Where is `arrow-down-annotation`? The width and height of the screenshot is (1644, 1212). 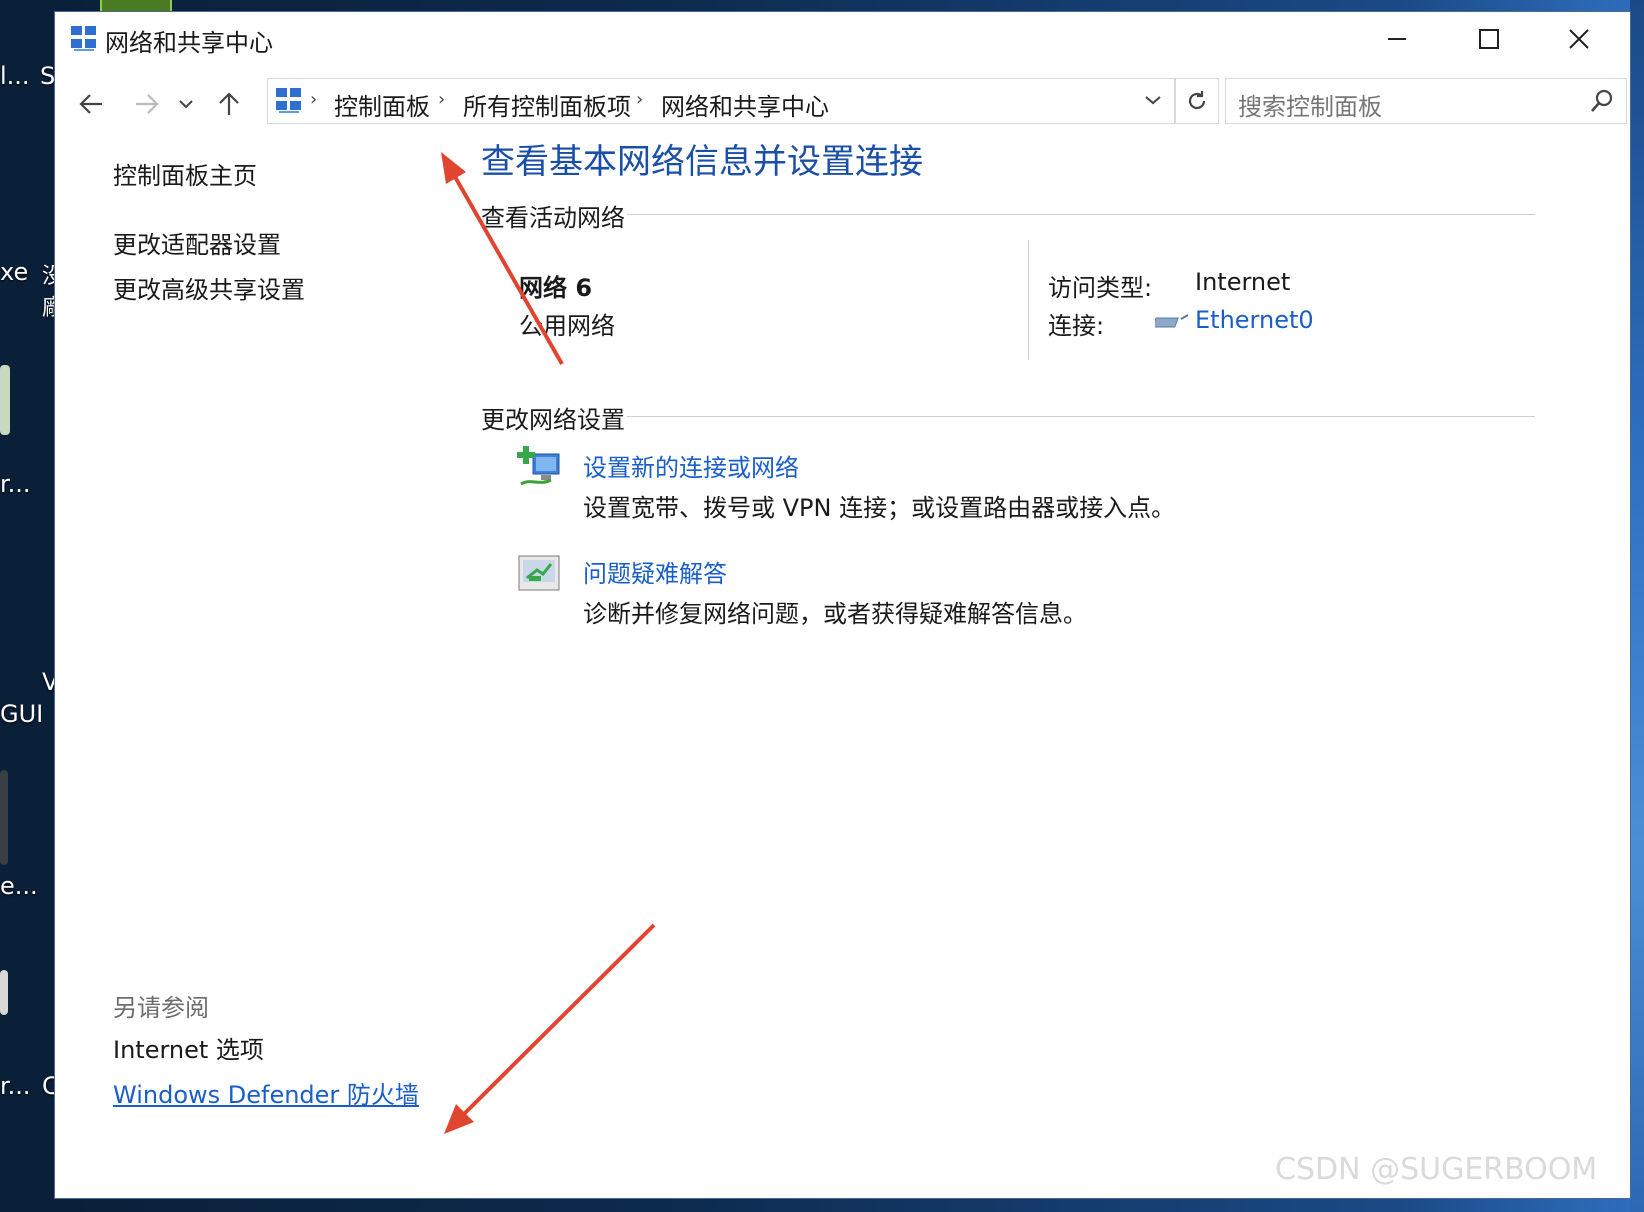 arrow-down-annotation is located at coordinates (550, 1028).